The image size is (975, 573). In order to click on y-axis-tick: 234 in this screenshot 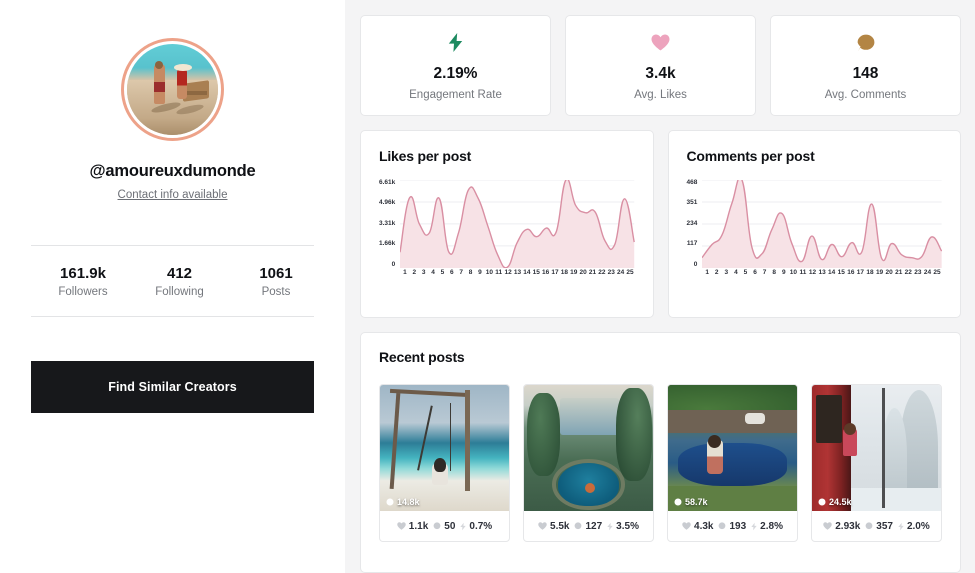, I will do `click(692, 223)`.